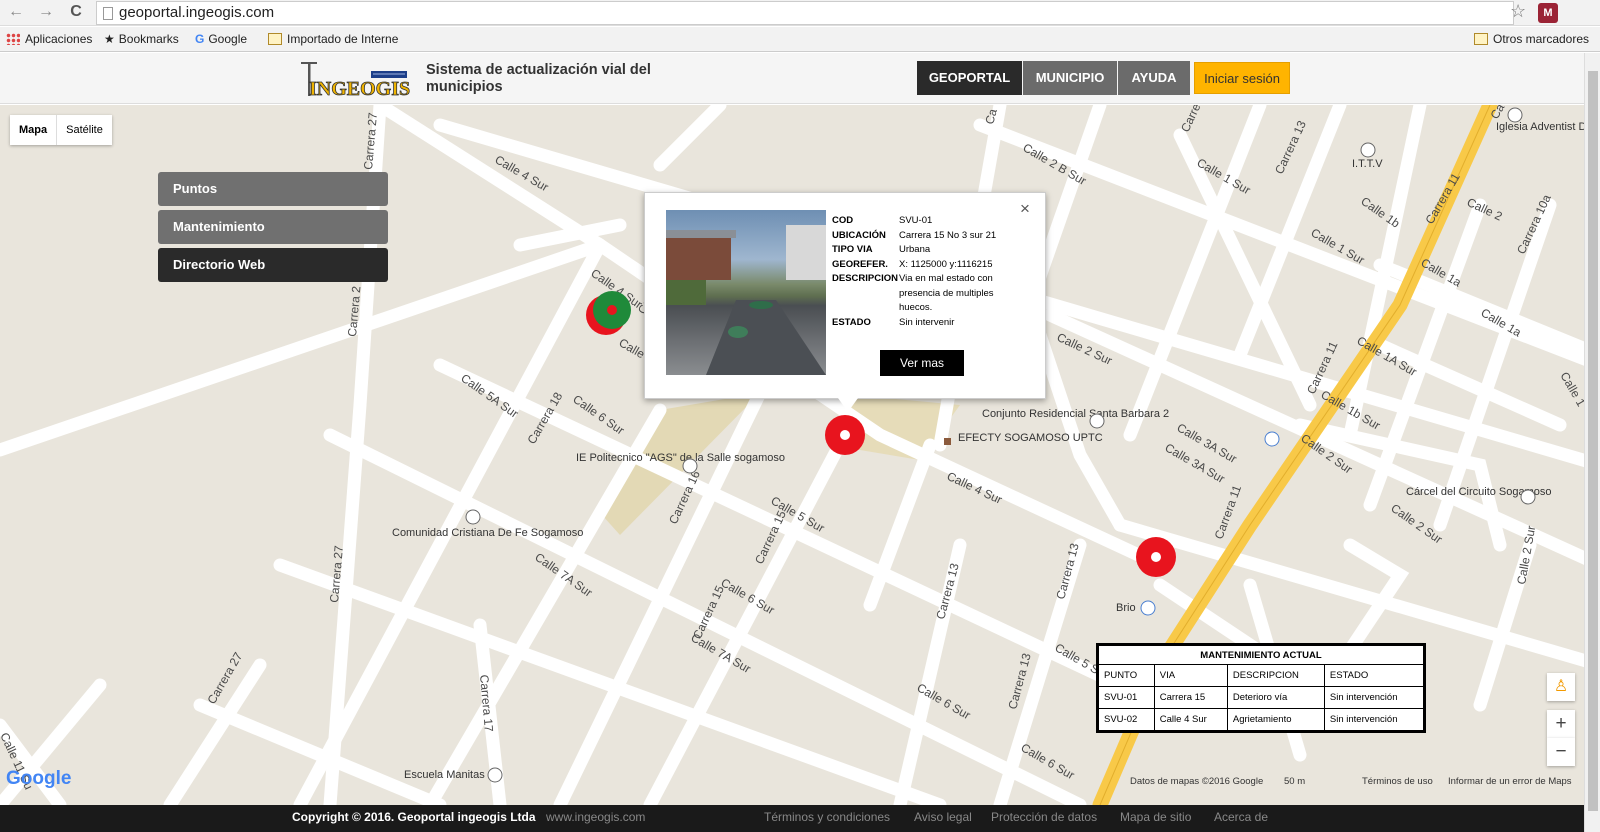 The image size is (1600, 832). I want to click on place-label: Iglesia Adventist Del Septimo Dia, so click(1540, 127).